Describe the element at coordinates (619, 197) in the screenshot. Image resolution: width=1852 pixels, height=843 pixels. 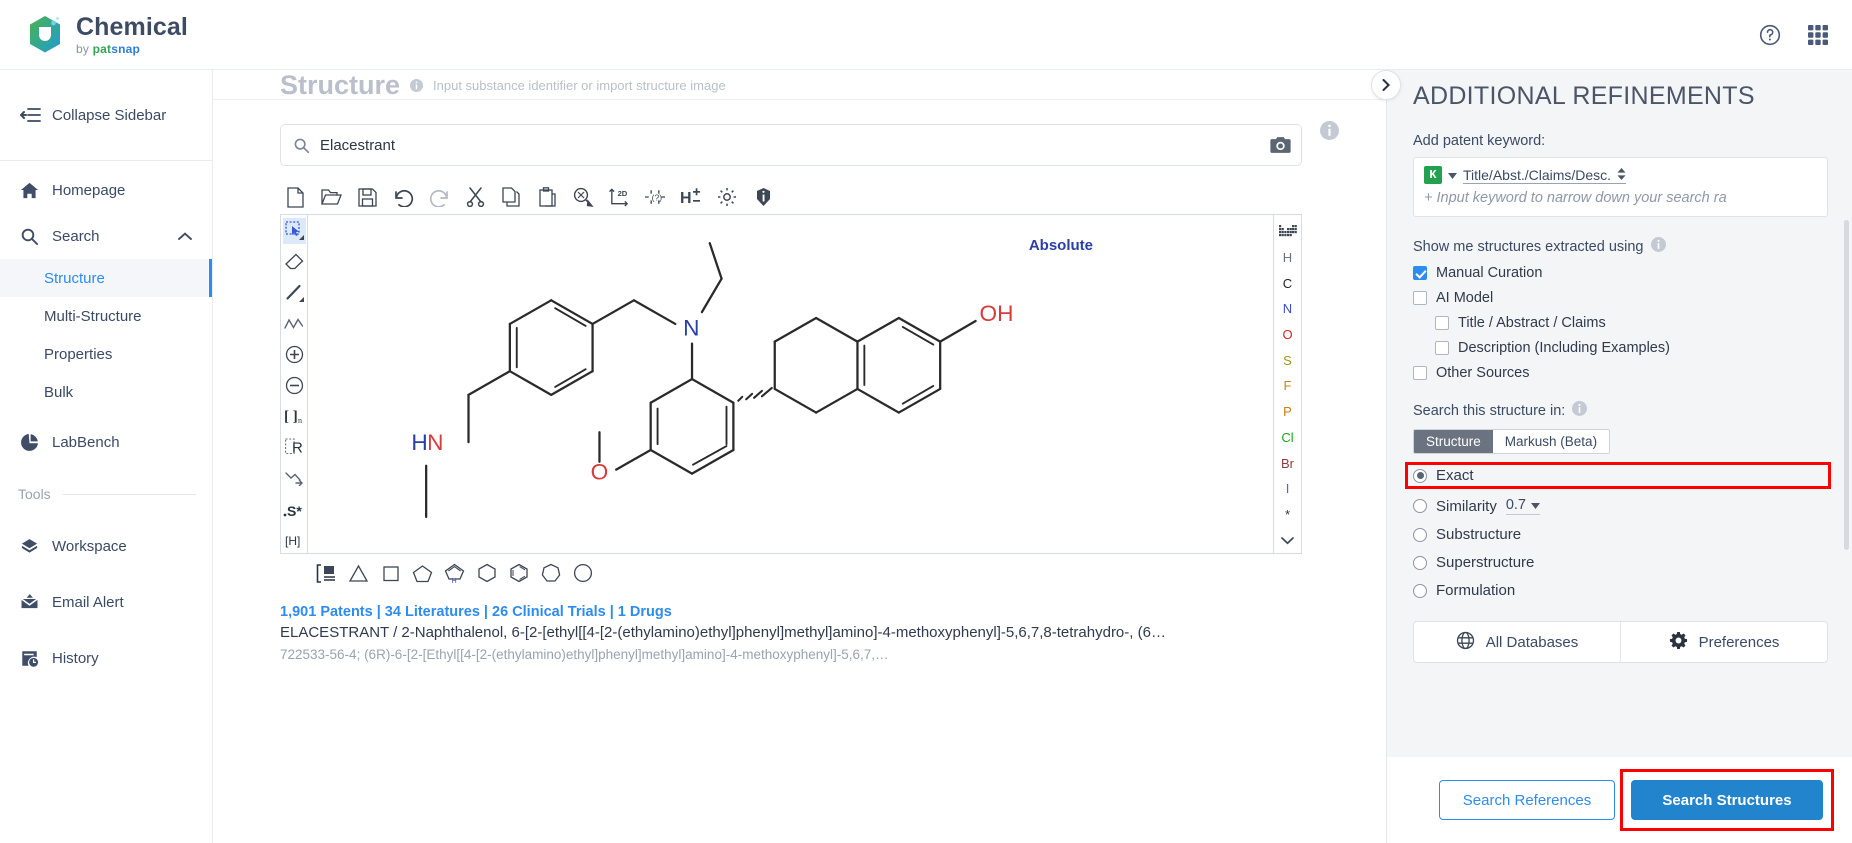
I see `layout-2d-icon: 2D` at that location.